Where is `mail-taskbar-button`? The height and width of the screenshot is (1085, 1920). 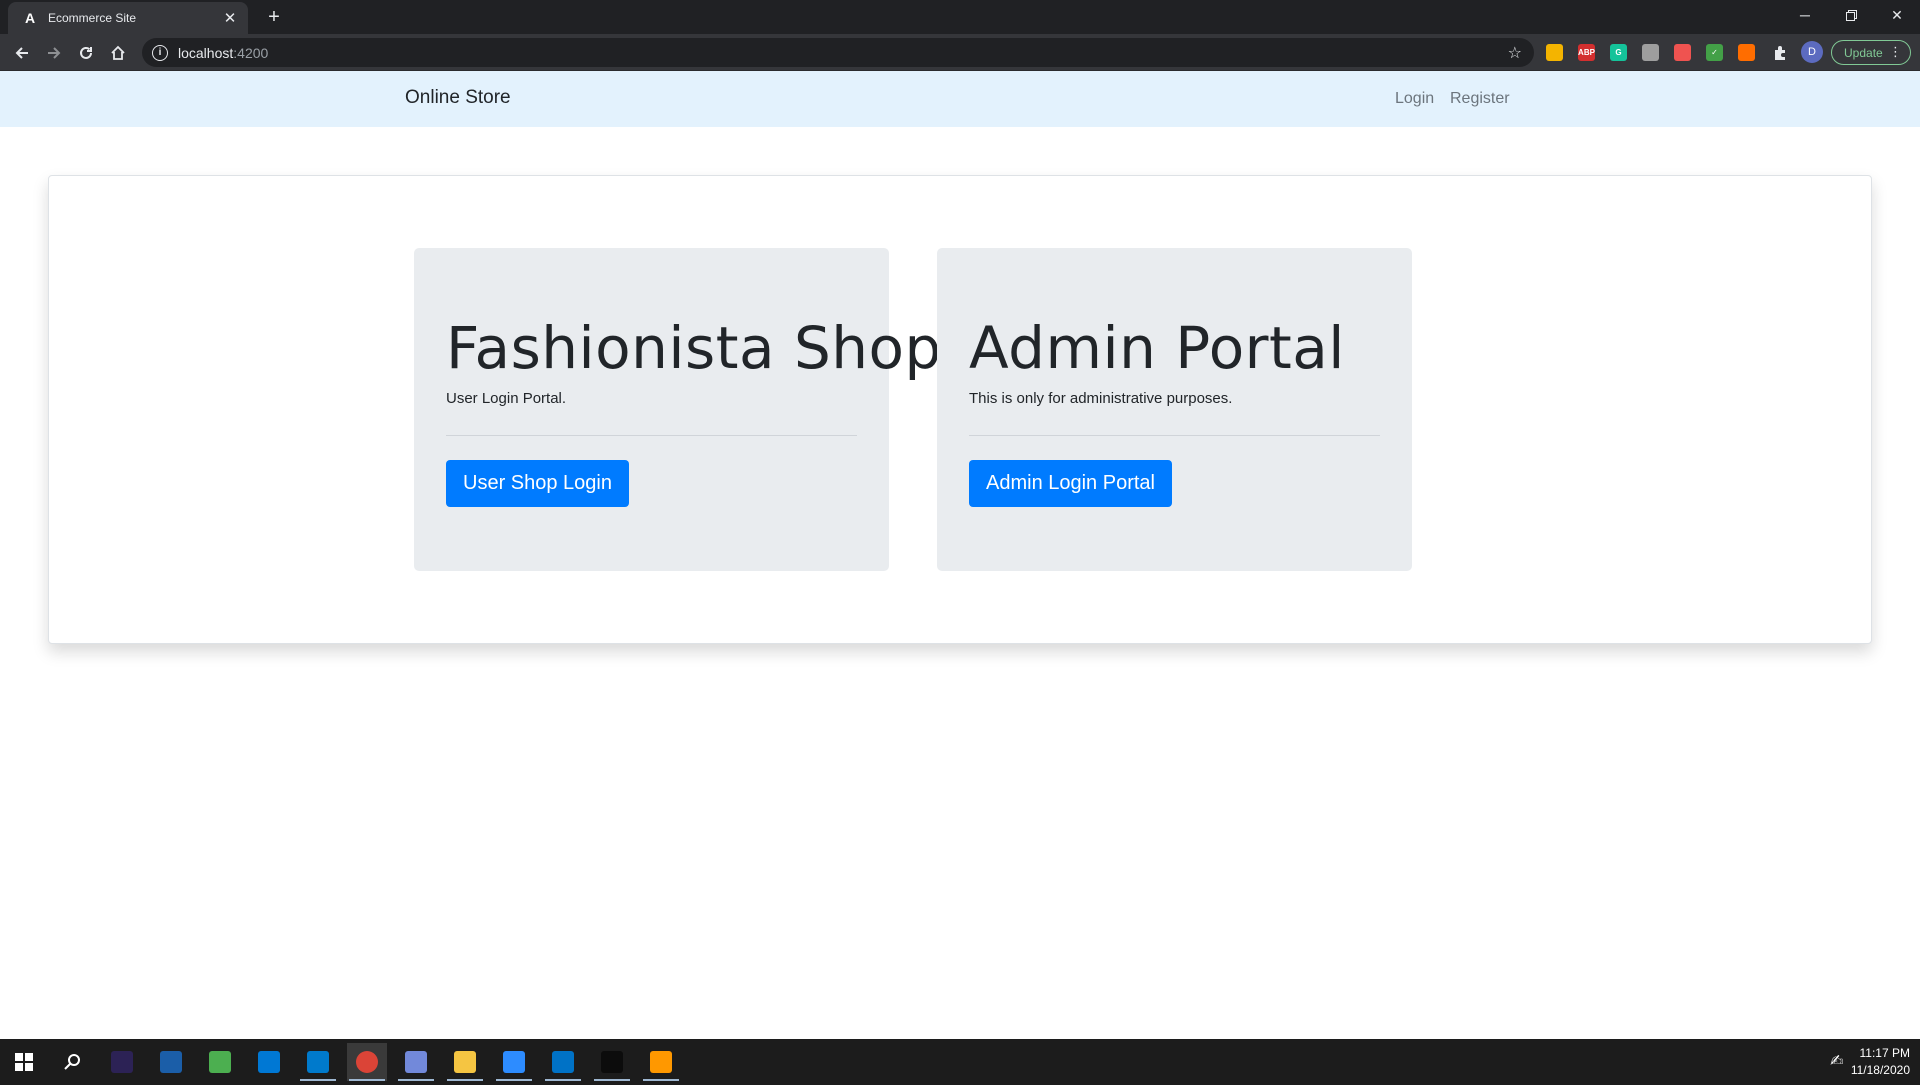
mail-taskbar-button is located at coordinates (563, 1062).